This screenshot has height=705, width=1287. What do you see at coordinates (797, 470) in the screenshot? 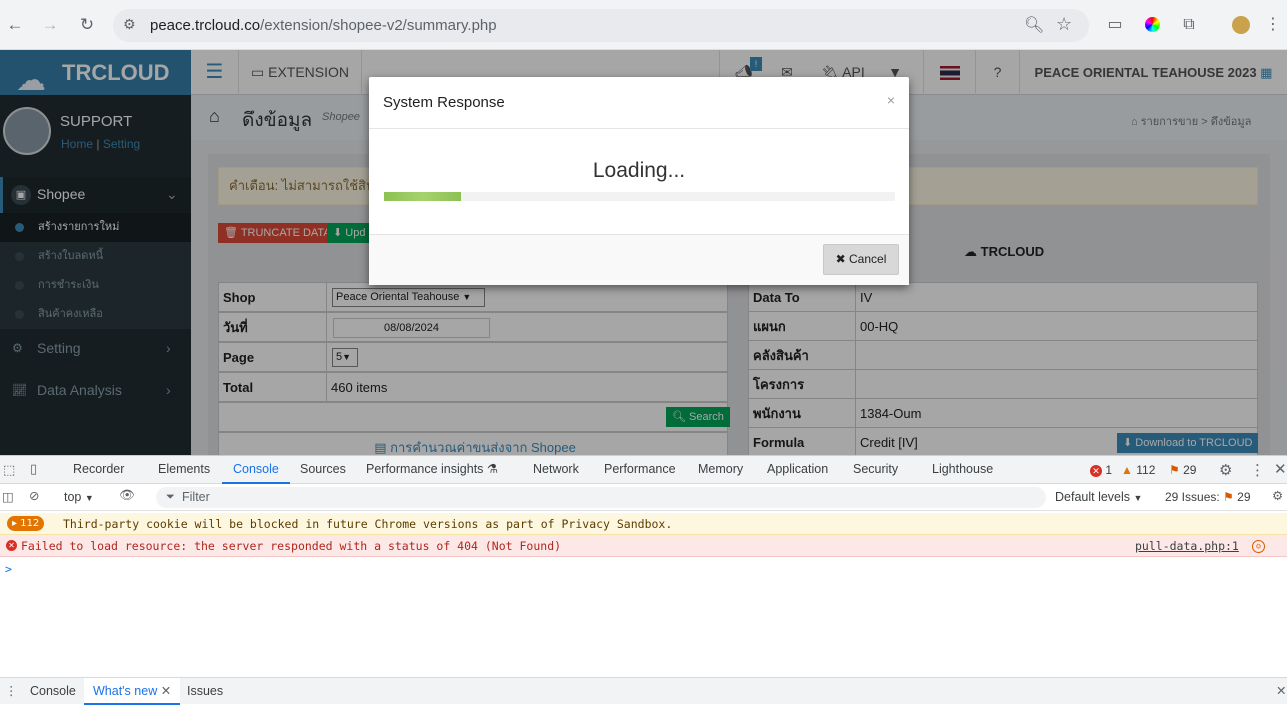
I see `tab-application: Application` at bounding box center [797, 470].